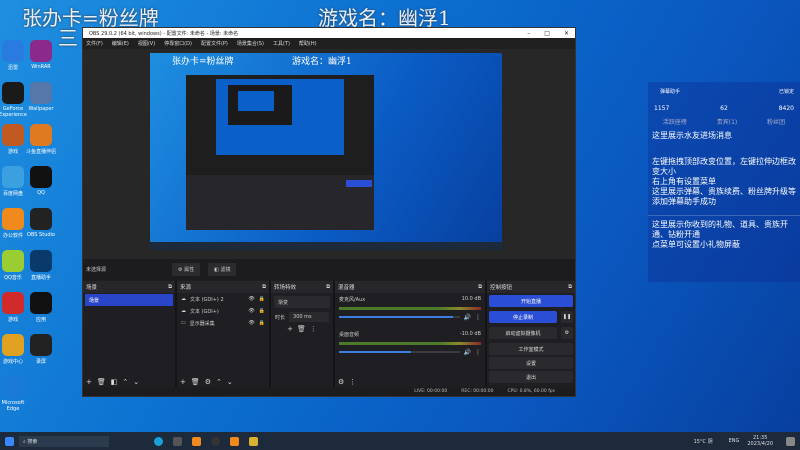  I want to click on clock-date: 2023/4/20, so click(760, 444).